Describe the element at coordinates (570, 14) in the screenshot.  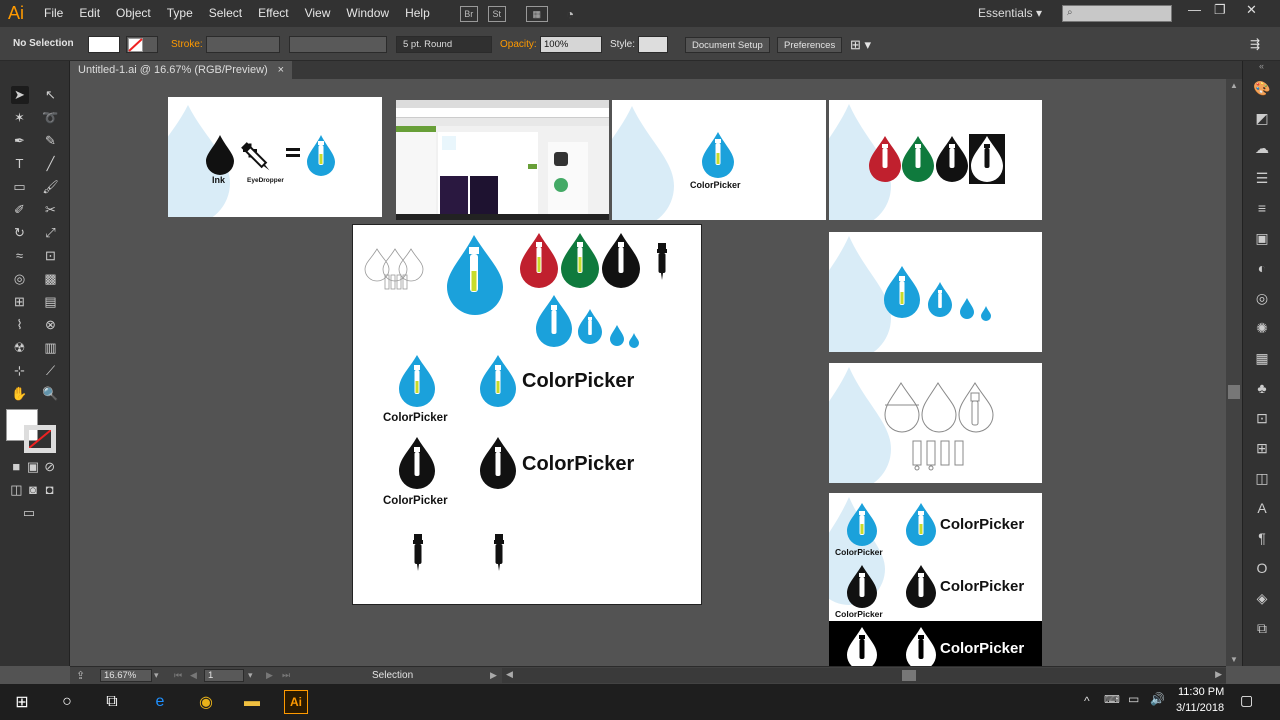
I see `gpu-performance-icon: ◔` at that location.